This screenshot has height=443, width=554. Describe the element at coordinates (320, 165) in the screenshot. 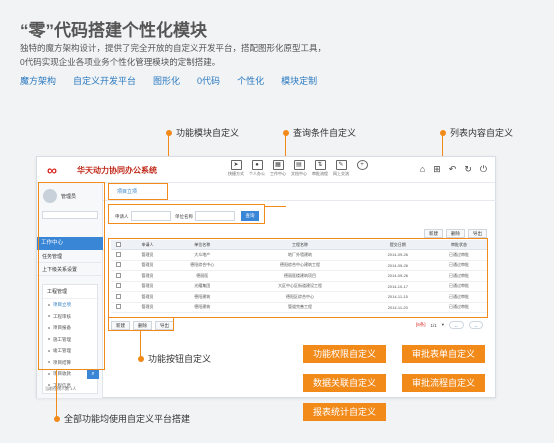

I see `flow-icon: ⇅` at that location.